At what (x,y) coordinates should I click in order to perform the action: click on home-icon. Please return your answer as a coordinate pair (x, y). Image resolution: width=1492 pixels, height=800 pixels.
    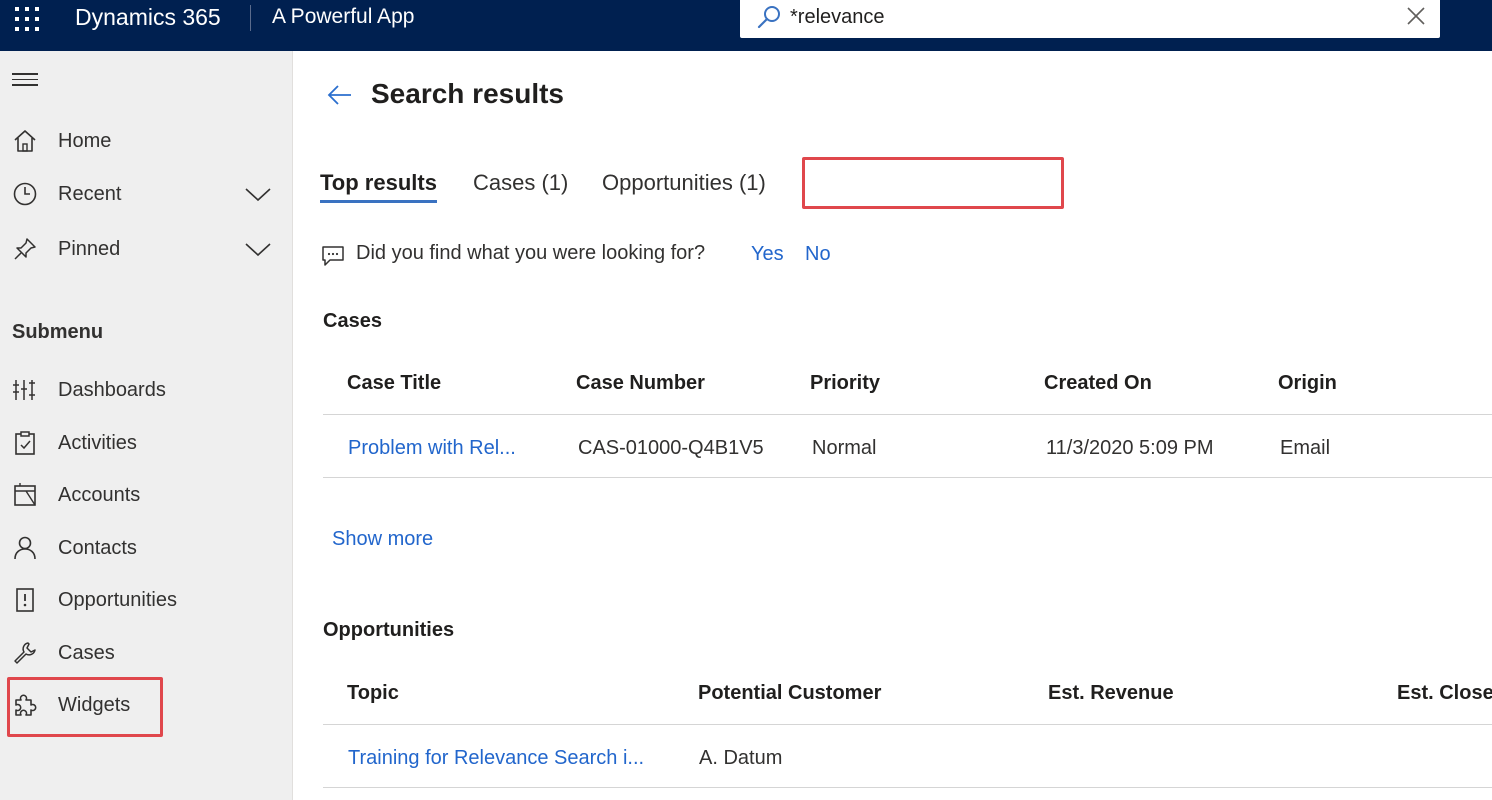
    Looking at the image, I should click on (25, 141).